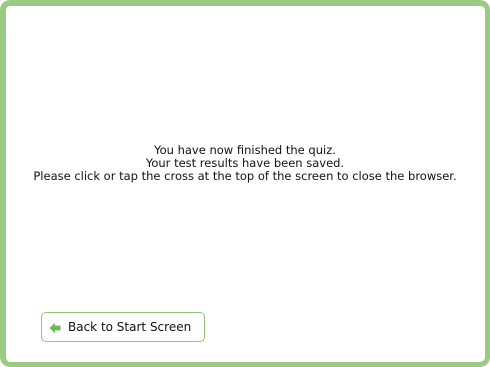 The height and width of the screenshot is (367, 490). Describe the element at coordinates (55, 327) in the screenshot. I see `back-arrow-icon` at that location.